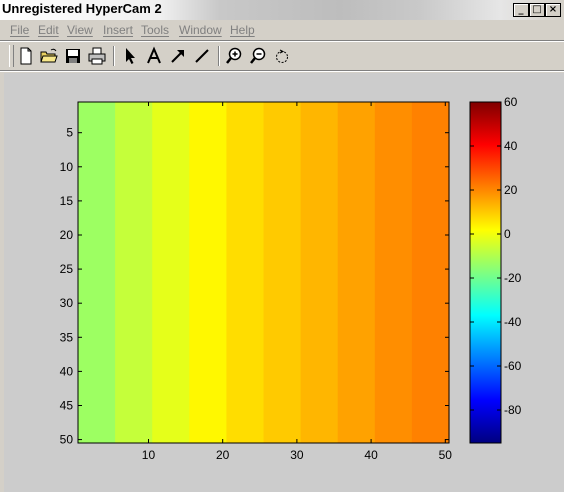 The width and height of the screenshot is (564, 492). I want to click on colorbar, so click(485, 272).